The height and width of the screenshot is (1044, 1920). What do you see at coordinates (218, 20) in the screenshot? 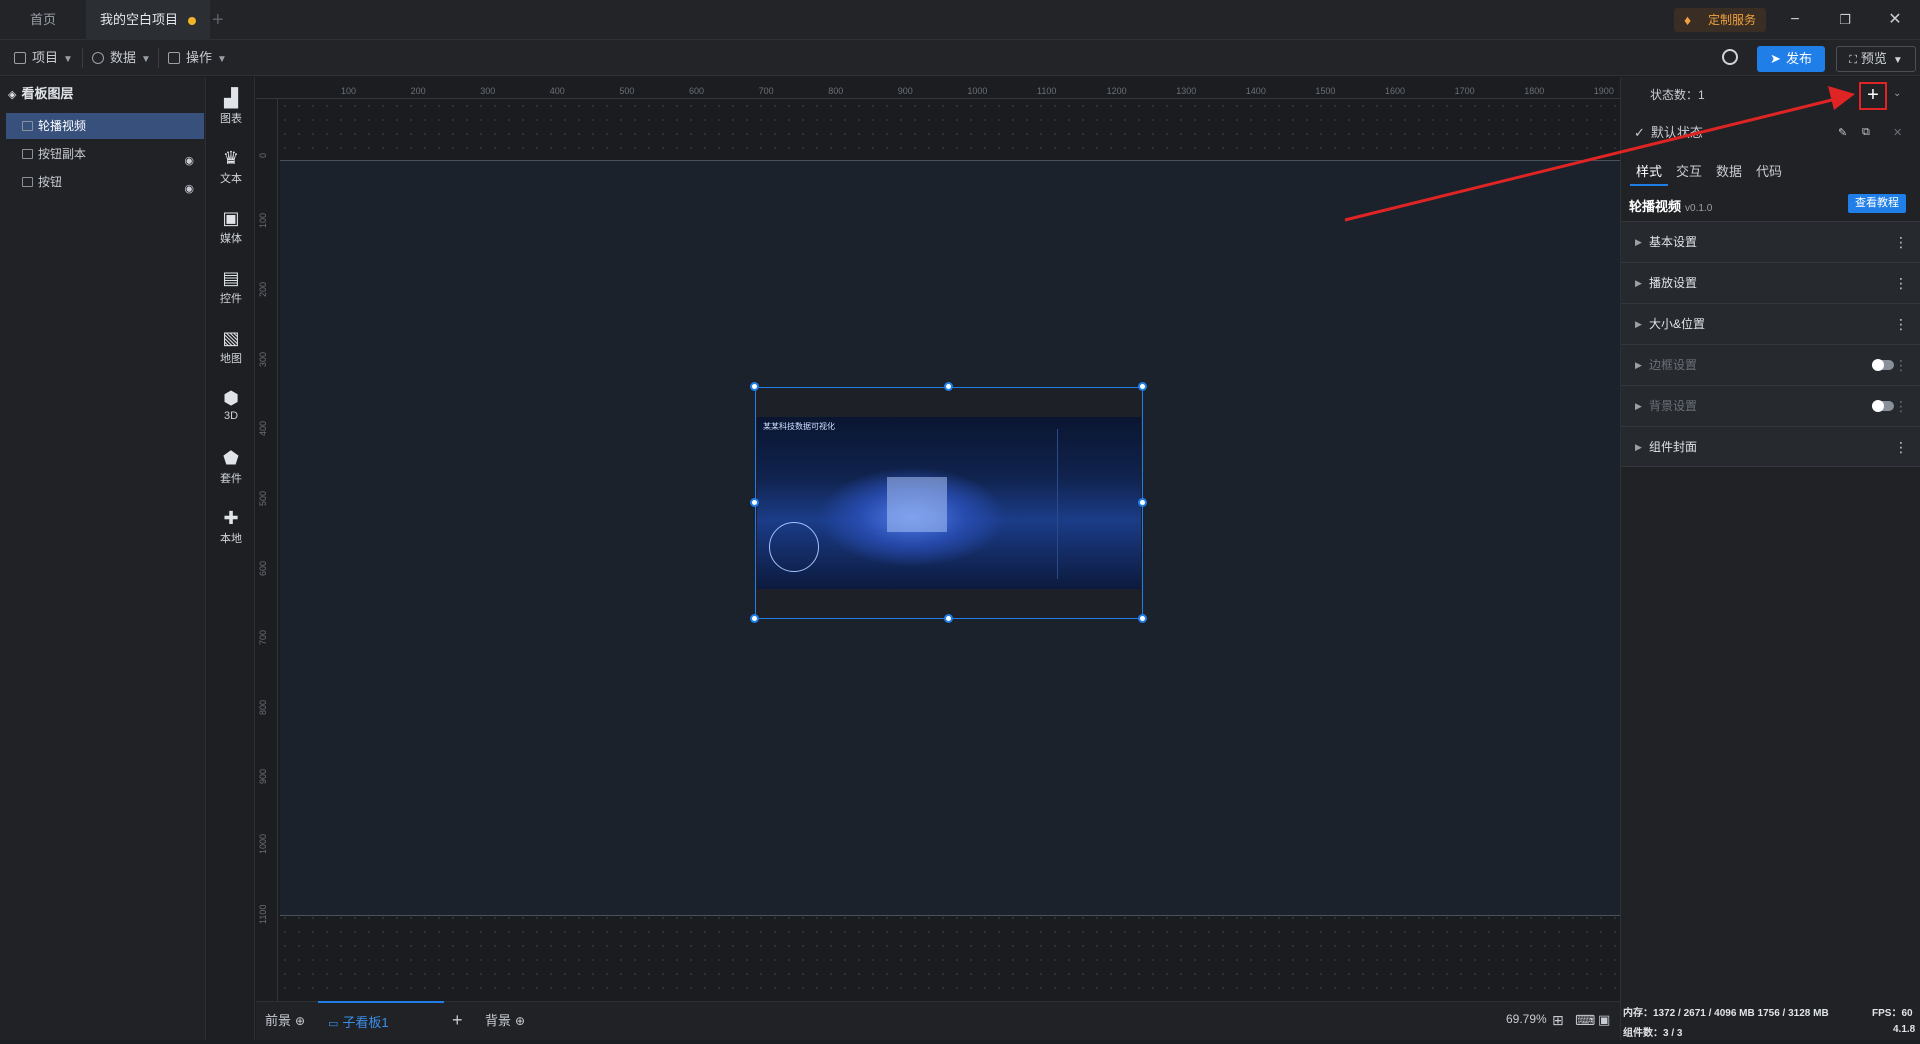
I see `add-tab-button: +` at bounding box center [218, 20].